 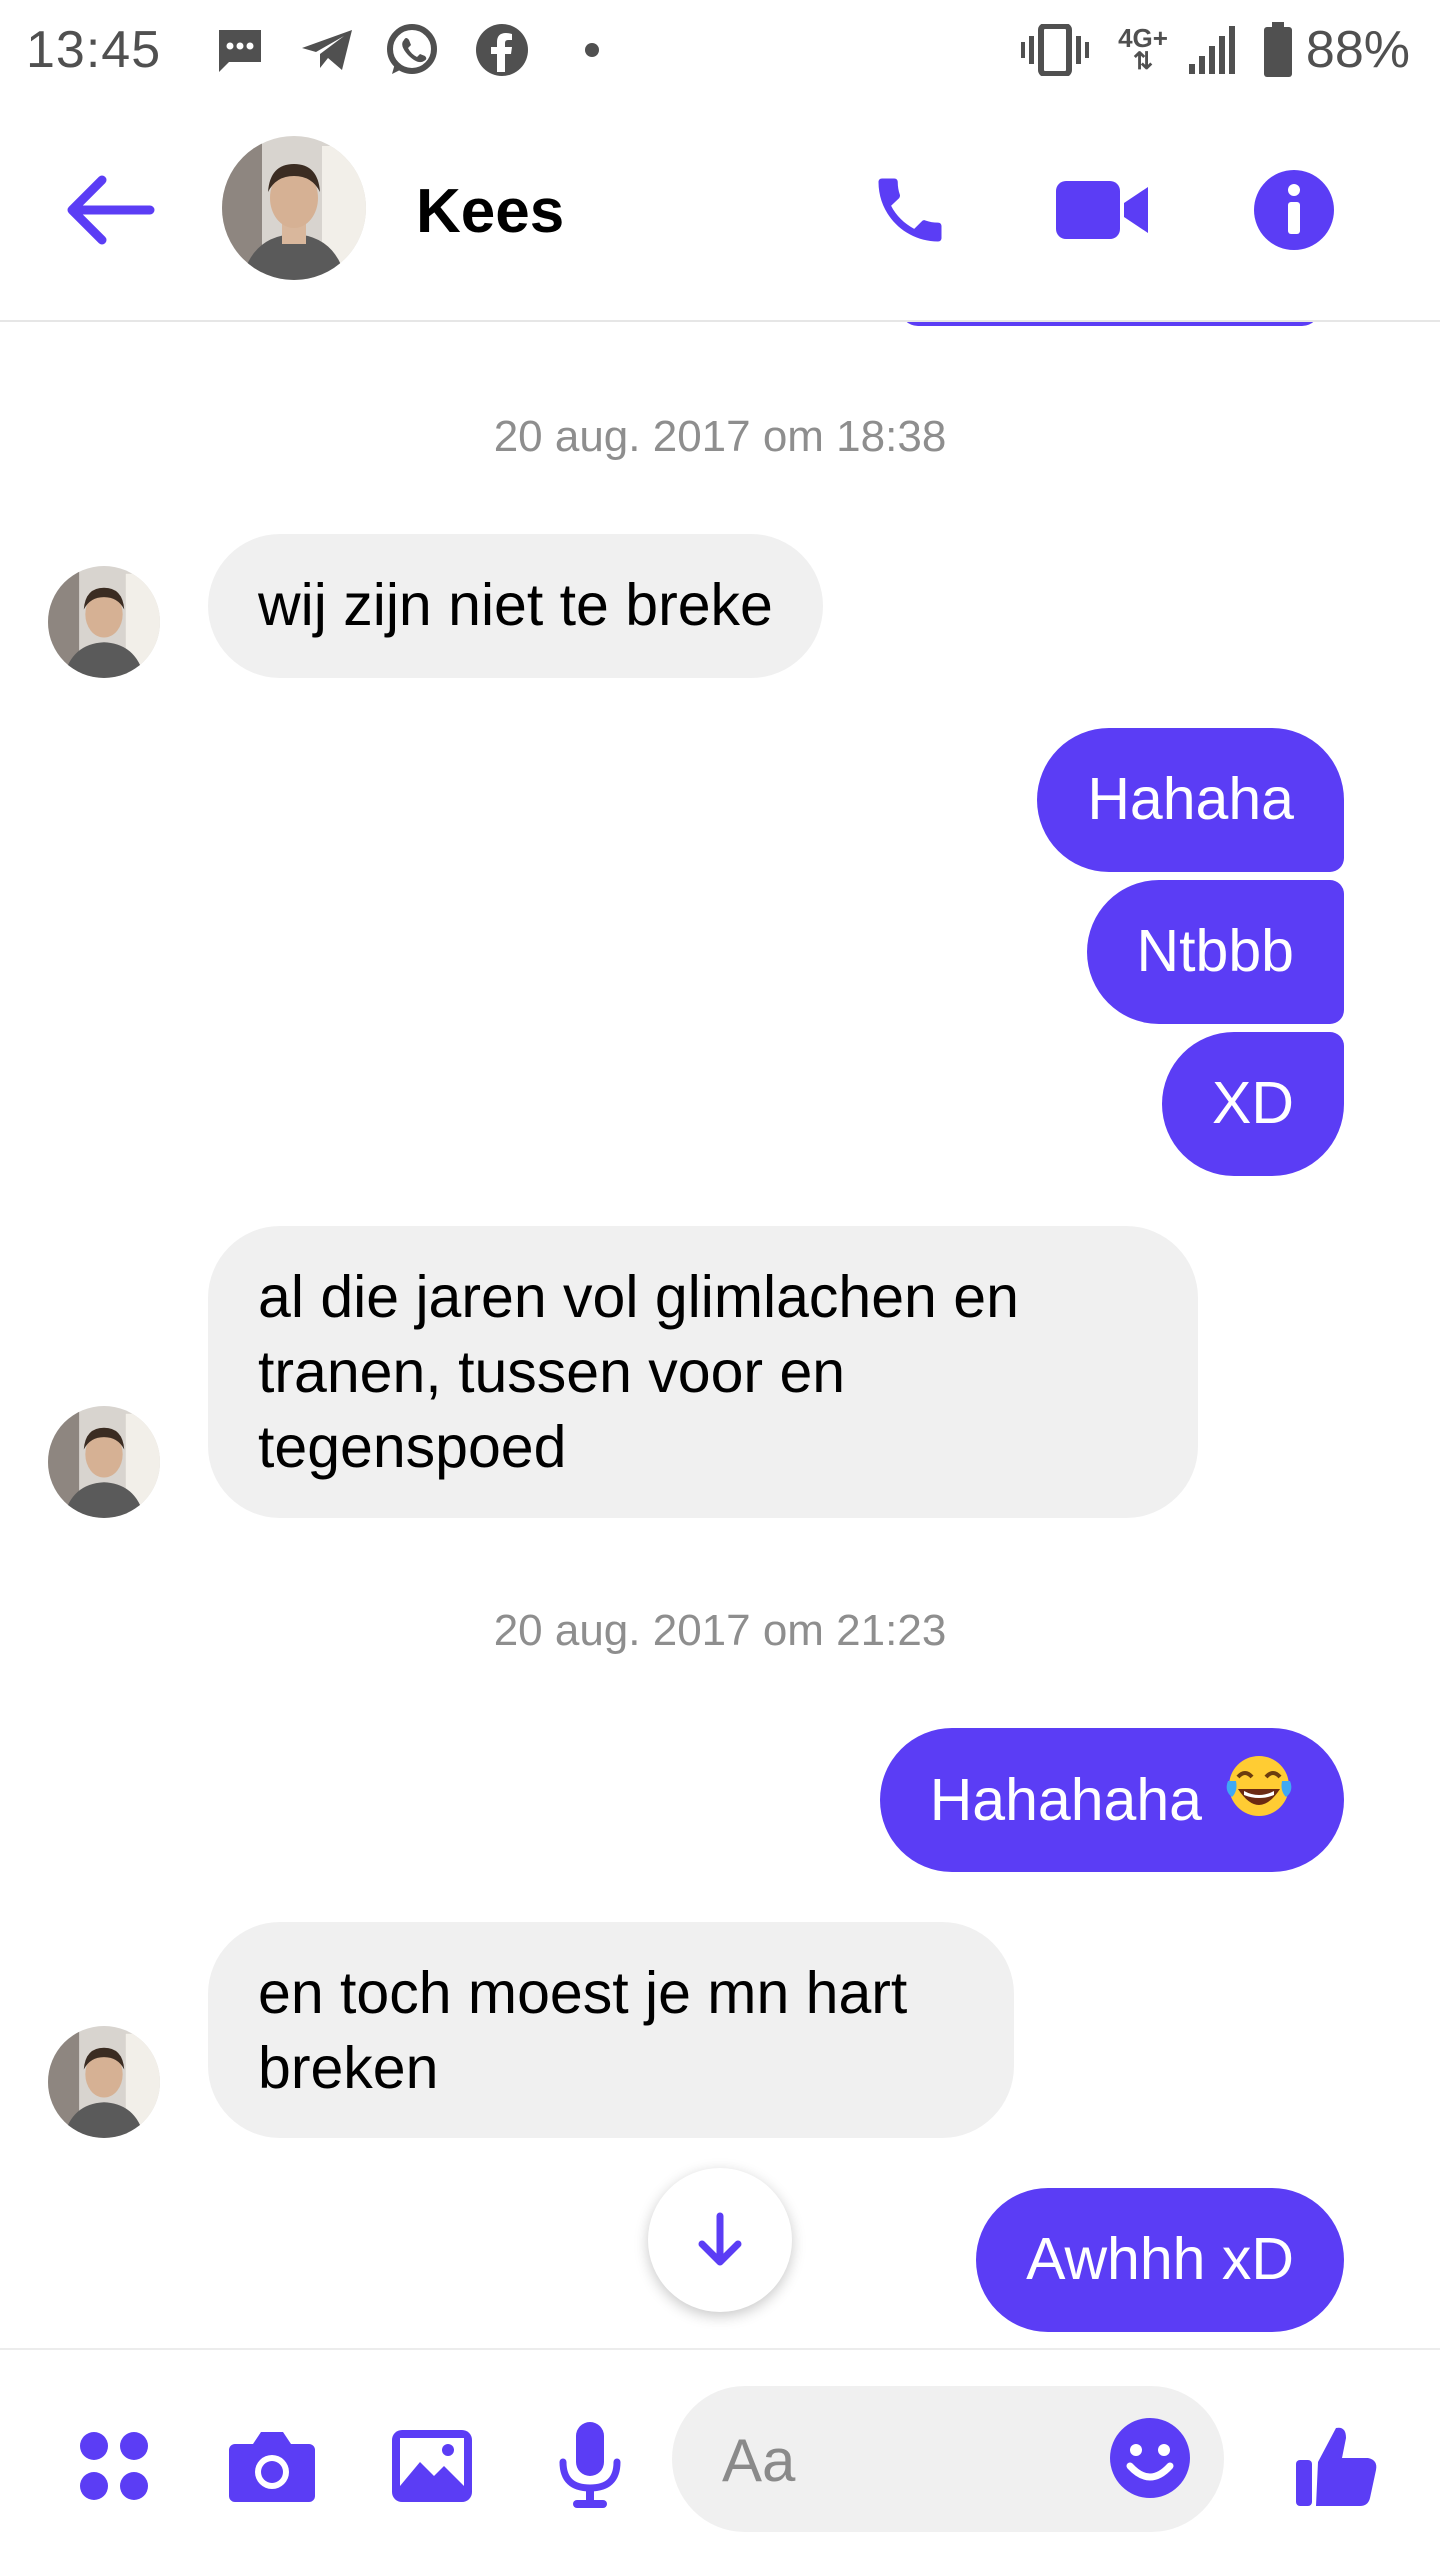 I want to click on emoji-icon, so click(x=1150, y=2458).